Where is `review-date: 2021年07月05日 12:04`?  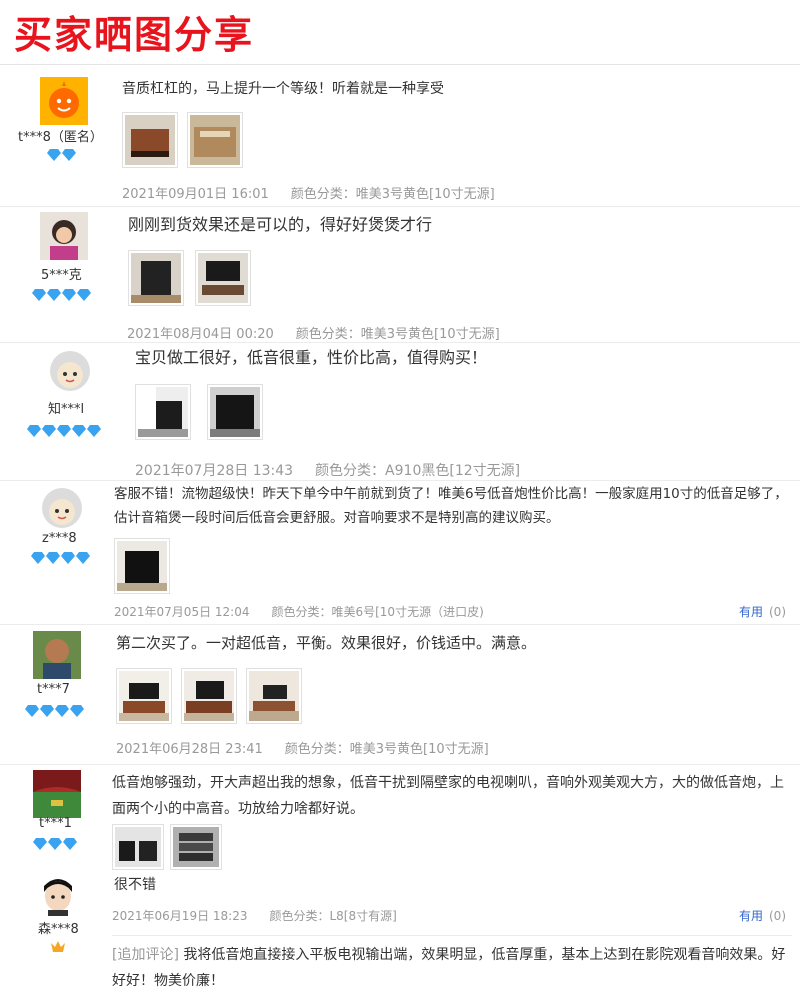 review-date: 2021年07月05日 12:04 is located at coordinates (182, 612).